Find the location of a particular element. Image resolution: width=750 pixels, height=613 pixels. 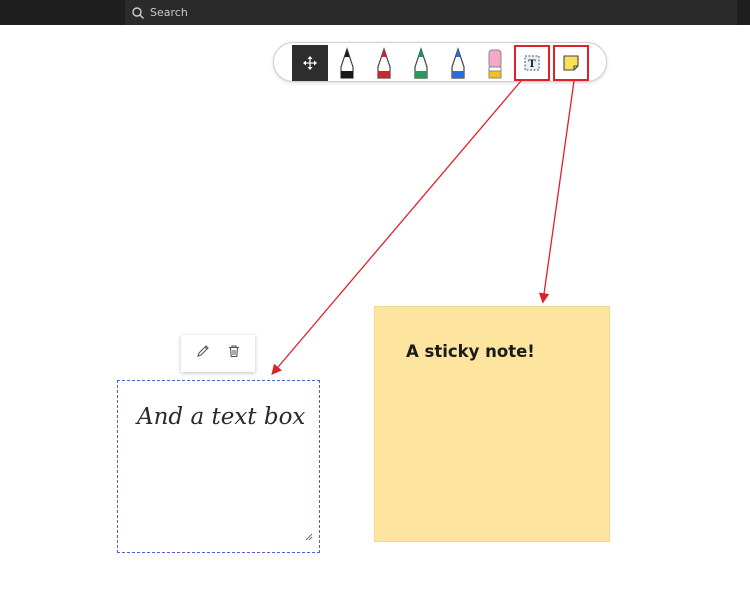

delete-button is located at coordinates (234, 354).